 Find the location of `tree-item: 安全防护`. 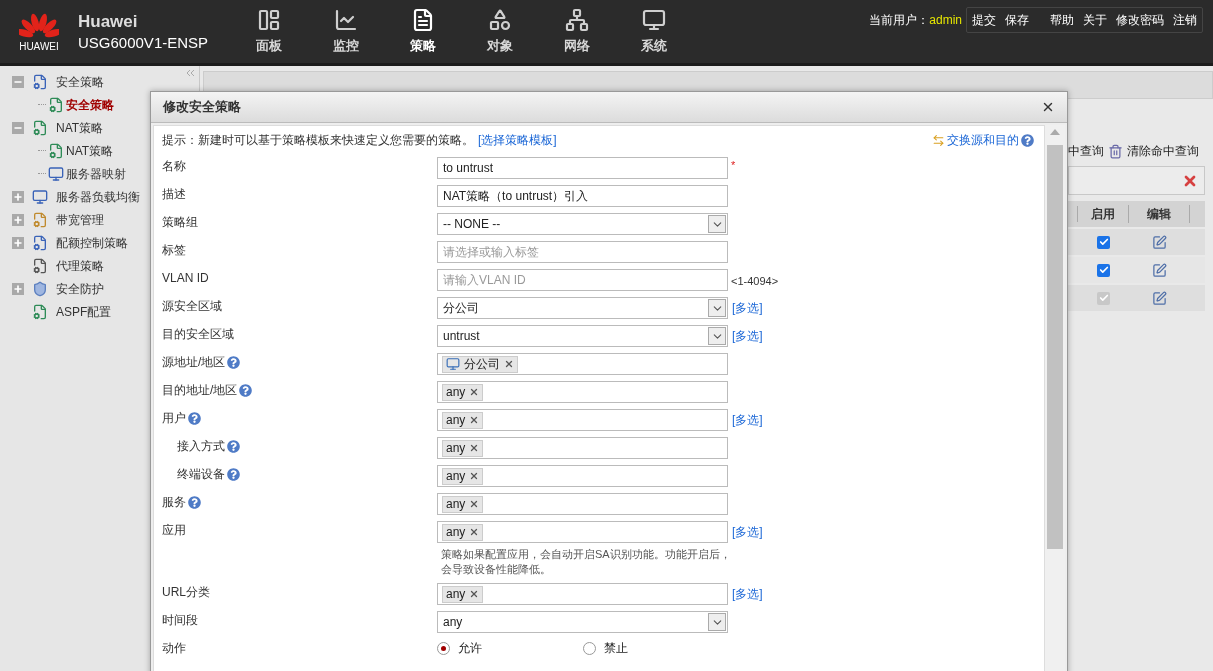

tree-item: 安全防护 is located at coordinates (80, 288).